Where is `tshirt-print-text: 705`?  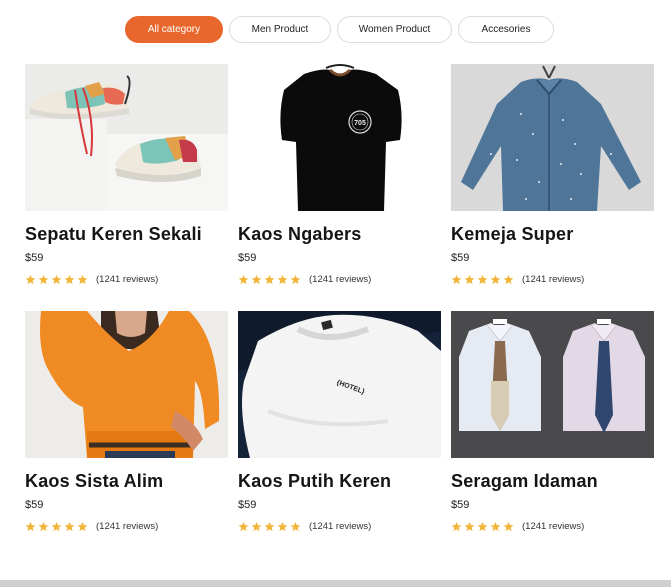
tshirt-print-text: 705 is located at coordinates (360, 123).